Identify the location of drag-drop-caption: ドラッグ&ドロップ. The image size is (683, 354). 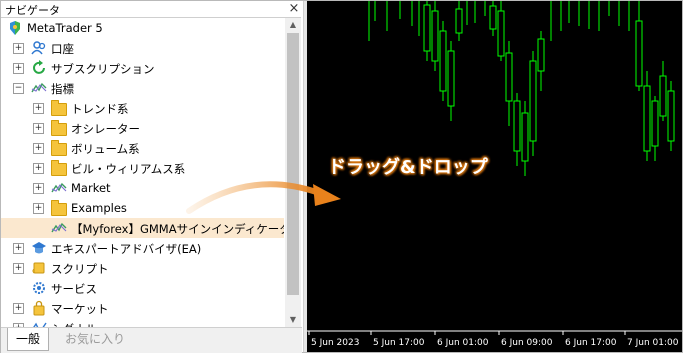
(408, 167).